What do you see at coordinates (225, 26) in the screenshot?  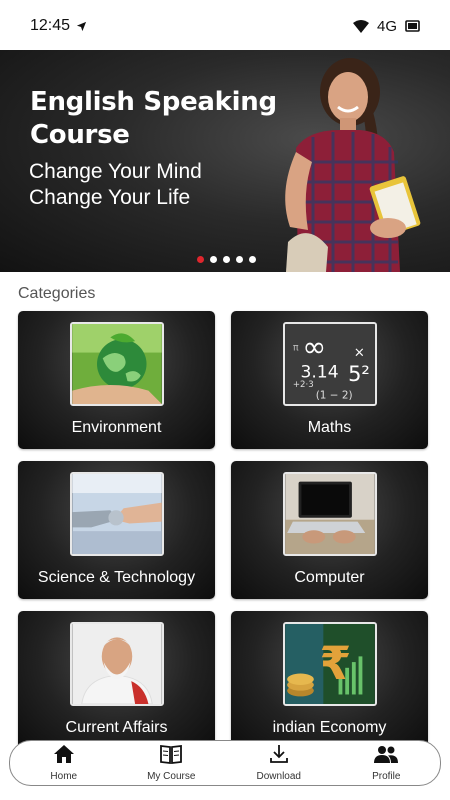 I see `status-bar: 12:45 4G` at bounding box center [225, 26].